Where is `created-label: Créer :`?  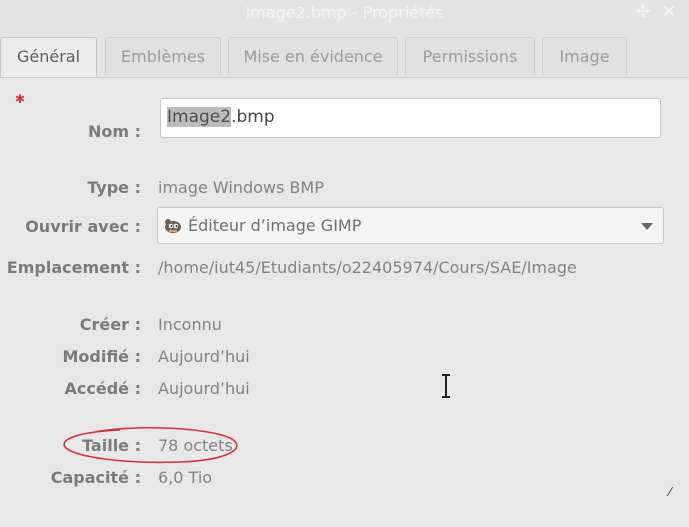
created-label: Créer : is located at coordinates (110, 324).